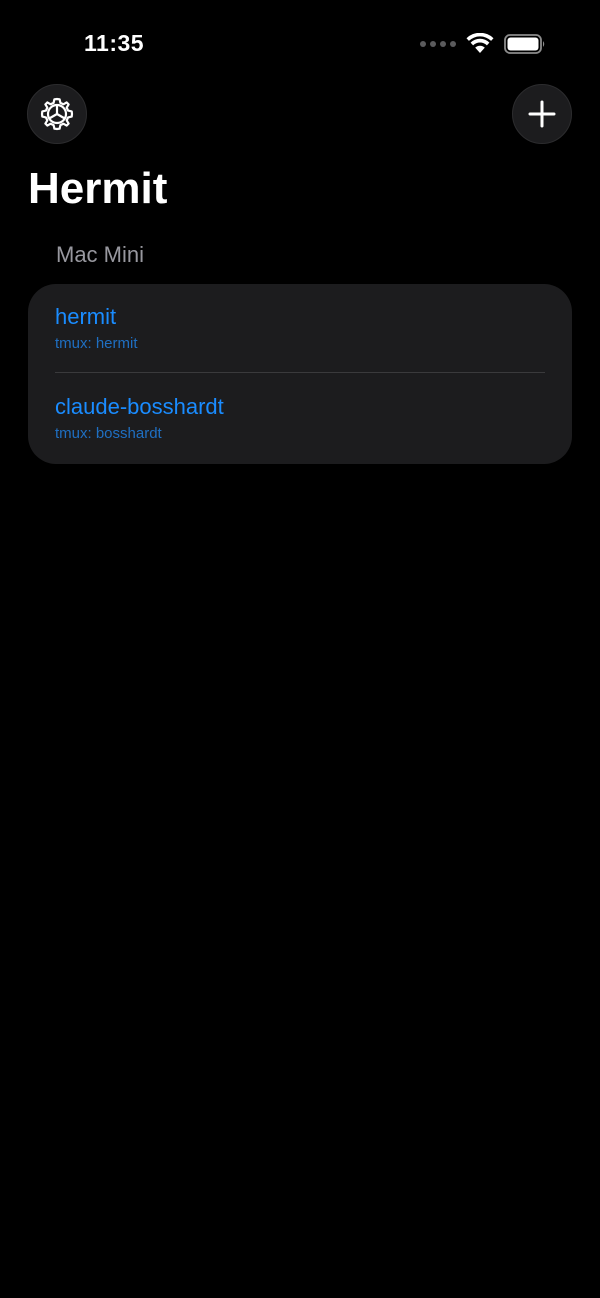  Describe the element at coordinates (480, 43) in the screenshot. I see `wifi-icon` at that location.